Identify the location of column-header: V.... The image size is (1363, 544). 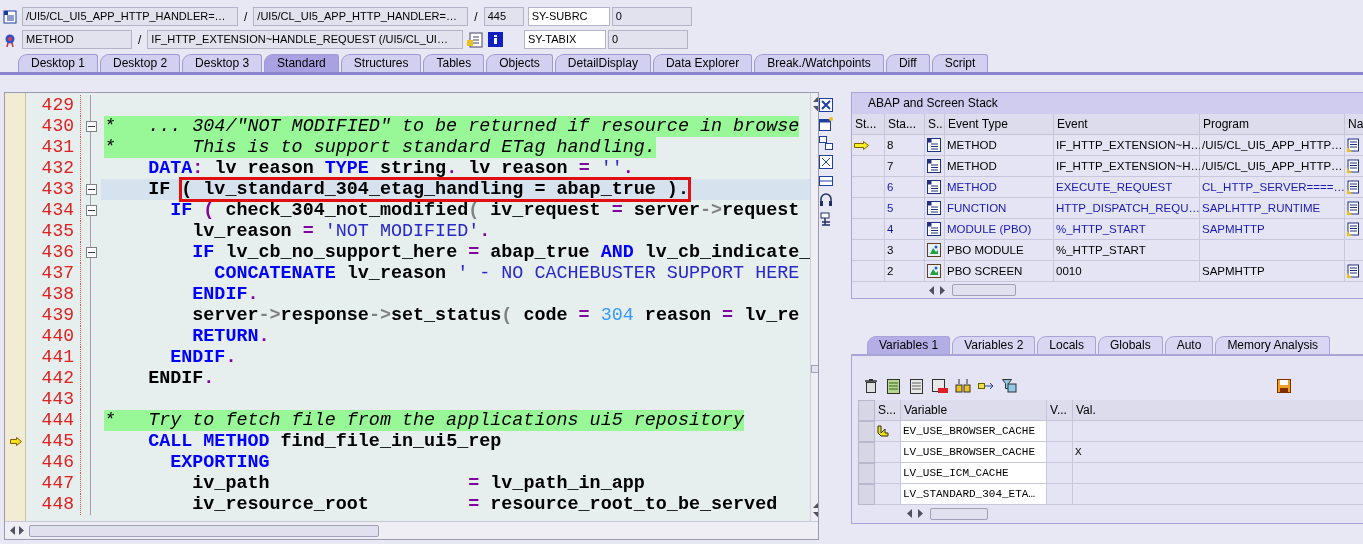
(1060, 410).